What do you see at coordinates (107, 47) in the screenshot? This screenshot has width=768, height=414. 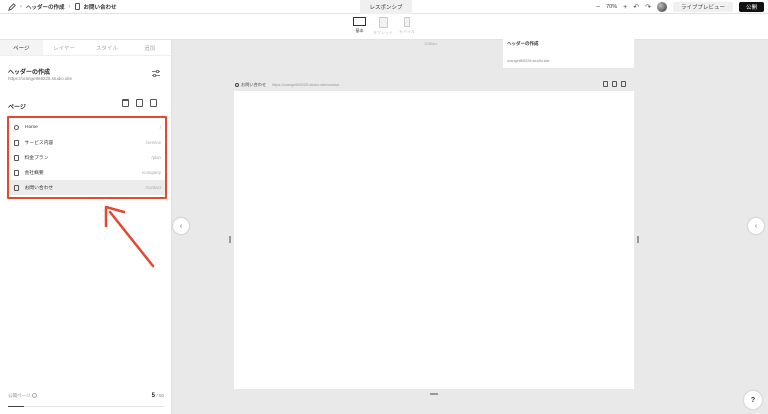 I see `tab-styles: スタイル` at bounding box center [107, 47].